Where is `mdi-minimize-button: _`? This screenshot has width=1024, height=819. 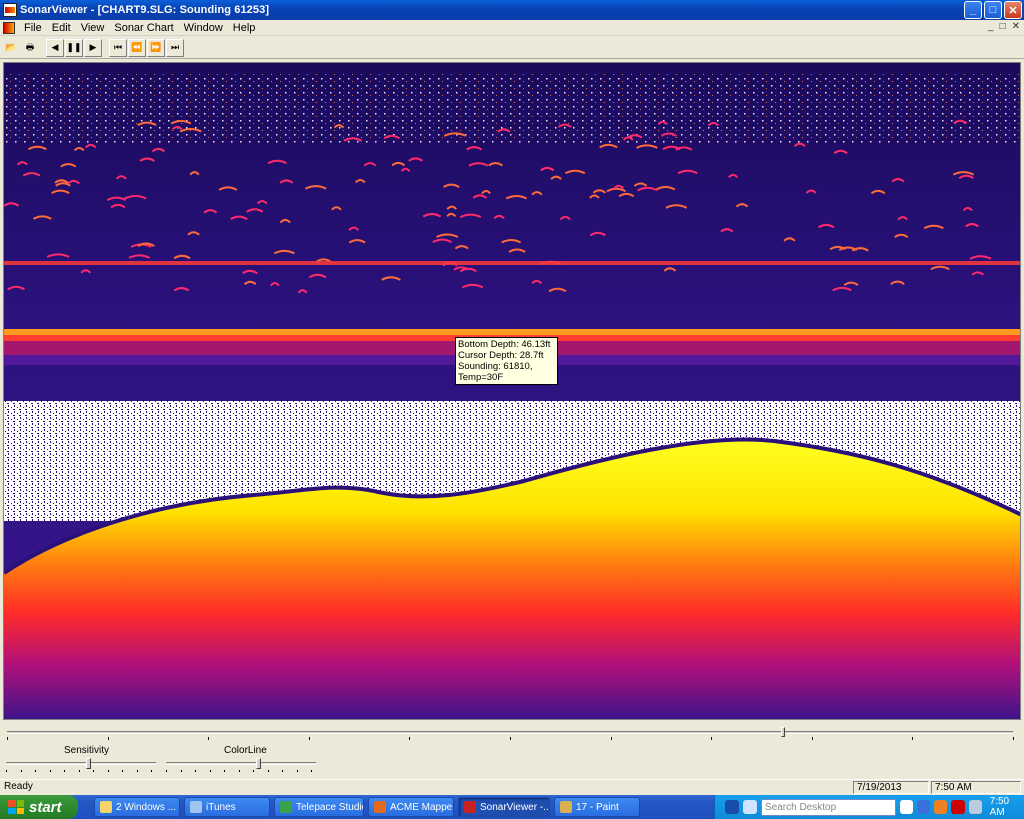 mdi-minimize-button: _ is located at coordinates (991, 26).